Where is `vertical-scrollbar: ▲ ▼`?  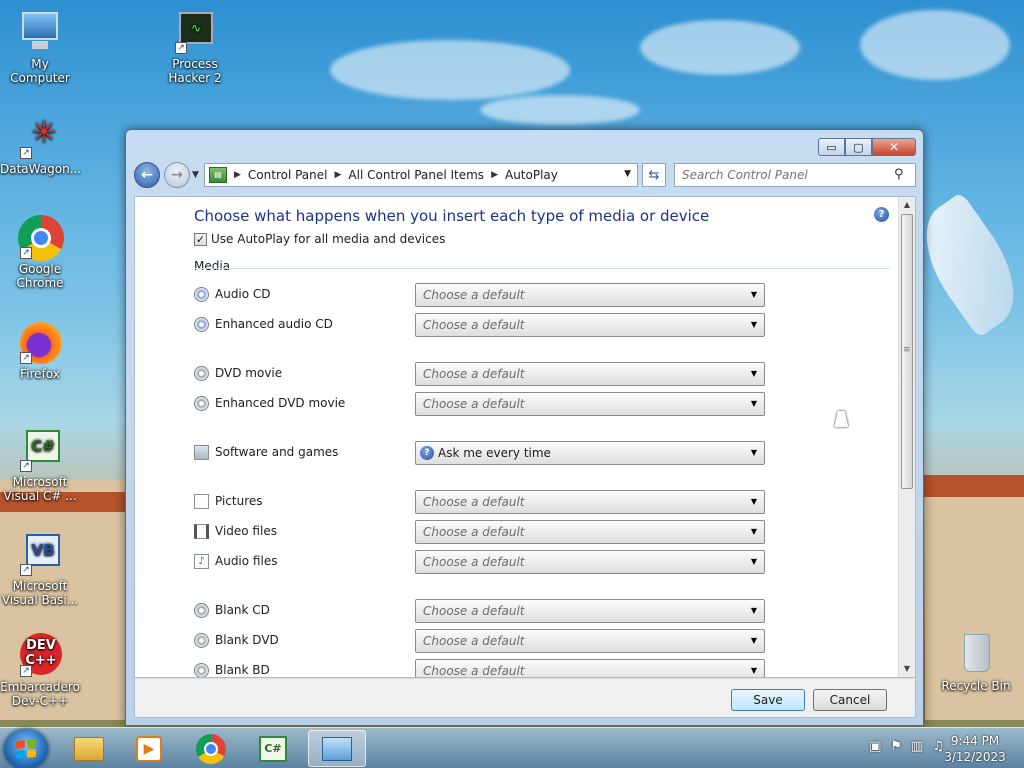 vertical-scrollbar: ▲ ▼ is located at coordinates (906, 437).